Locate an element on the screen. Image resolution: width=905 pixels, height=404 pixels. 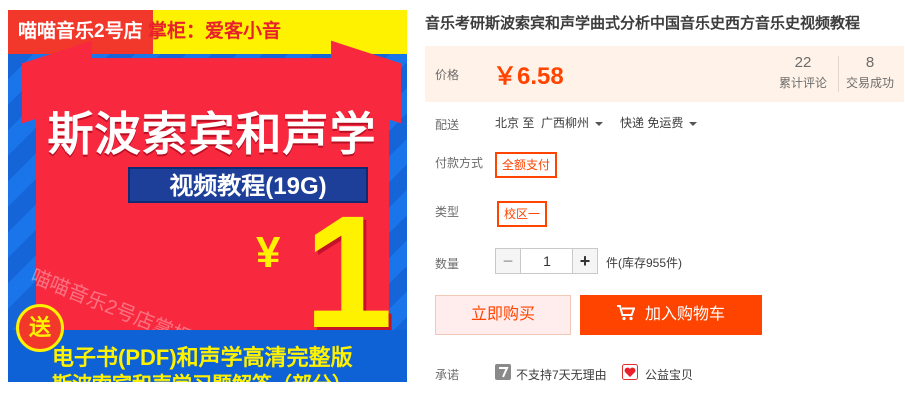
promise-no-return: 不支持7天无理由 is located at coordinates (561, 374).